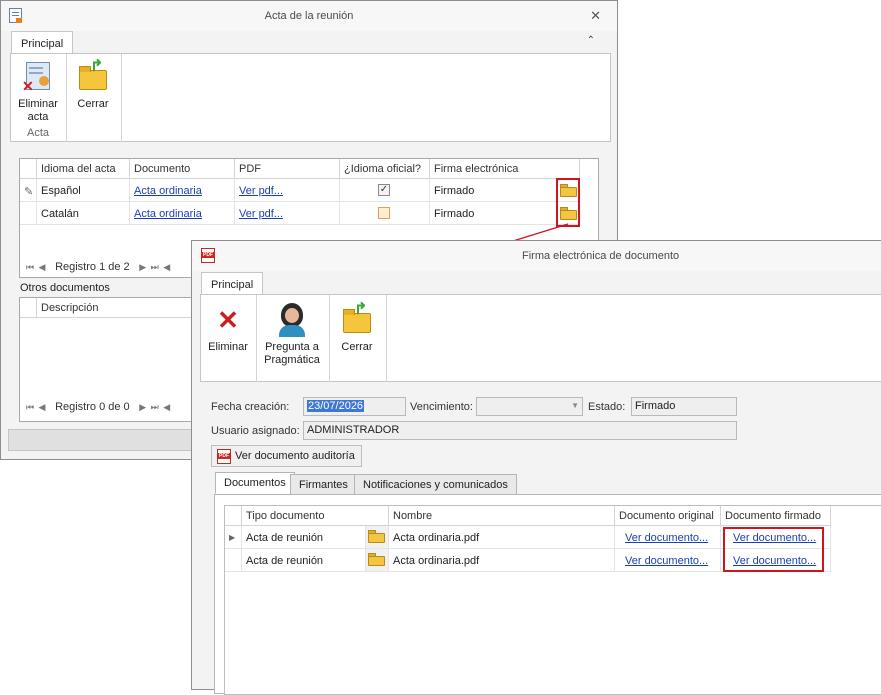 The height and width of the screenshot is (695, 881). Describe the element at coordinates (28, 190) in the screenshot. I see `row-indicator: ✎` at that location.